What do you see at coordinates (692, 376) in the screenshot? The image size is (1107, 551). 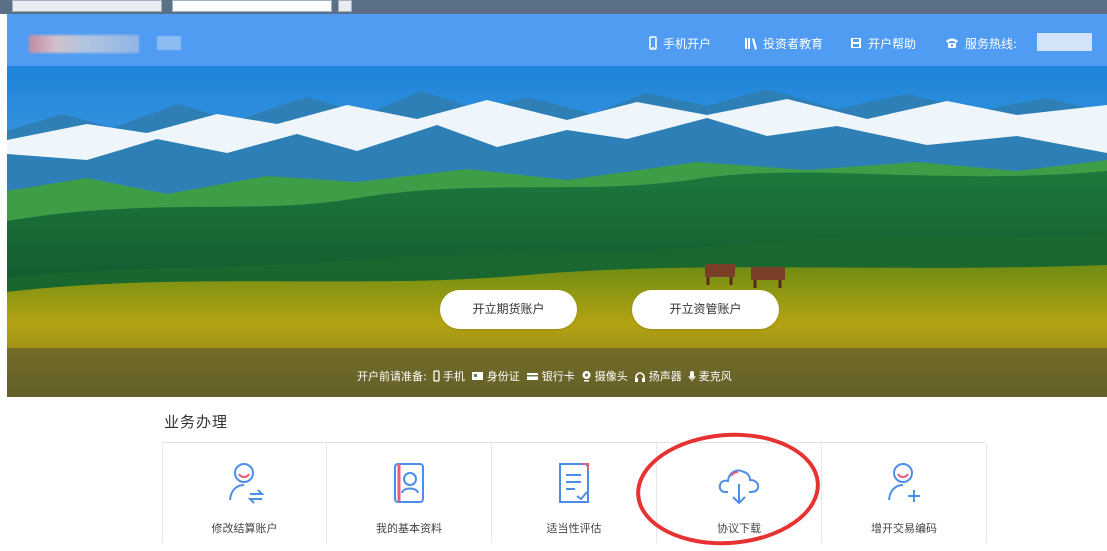 I see `microphone-icon` at bounding box center [692, 376].